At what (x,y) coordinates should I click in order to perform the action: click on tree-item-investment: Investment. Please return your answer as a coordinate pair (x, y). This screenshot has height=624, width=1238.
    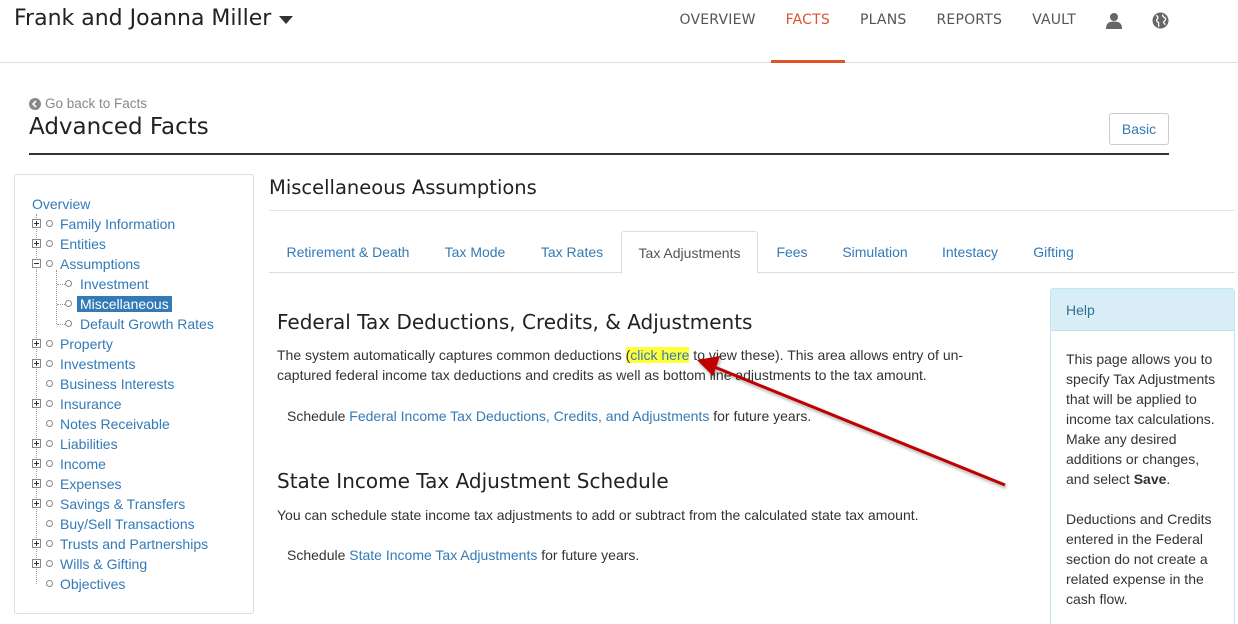
    Looking at the image, I should click on (114, 284).